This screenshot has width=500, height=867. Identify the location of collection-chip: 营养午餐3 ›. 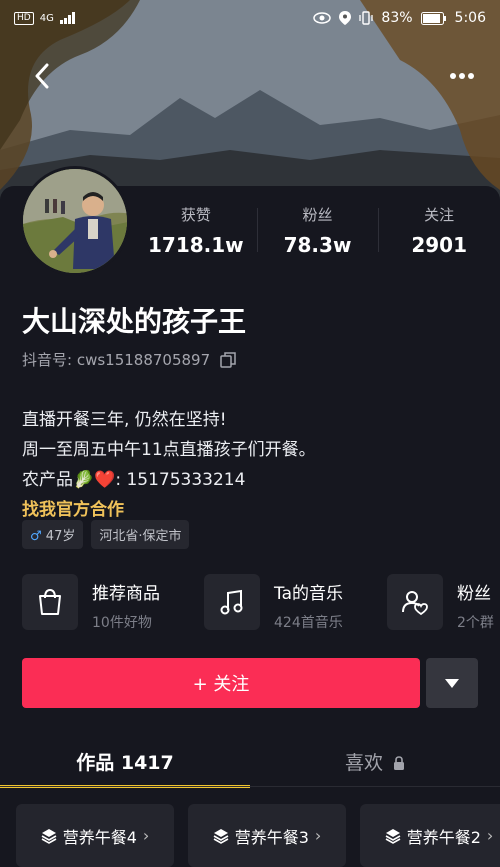
(267, 835).